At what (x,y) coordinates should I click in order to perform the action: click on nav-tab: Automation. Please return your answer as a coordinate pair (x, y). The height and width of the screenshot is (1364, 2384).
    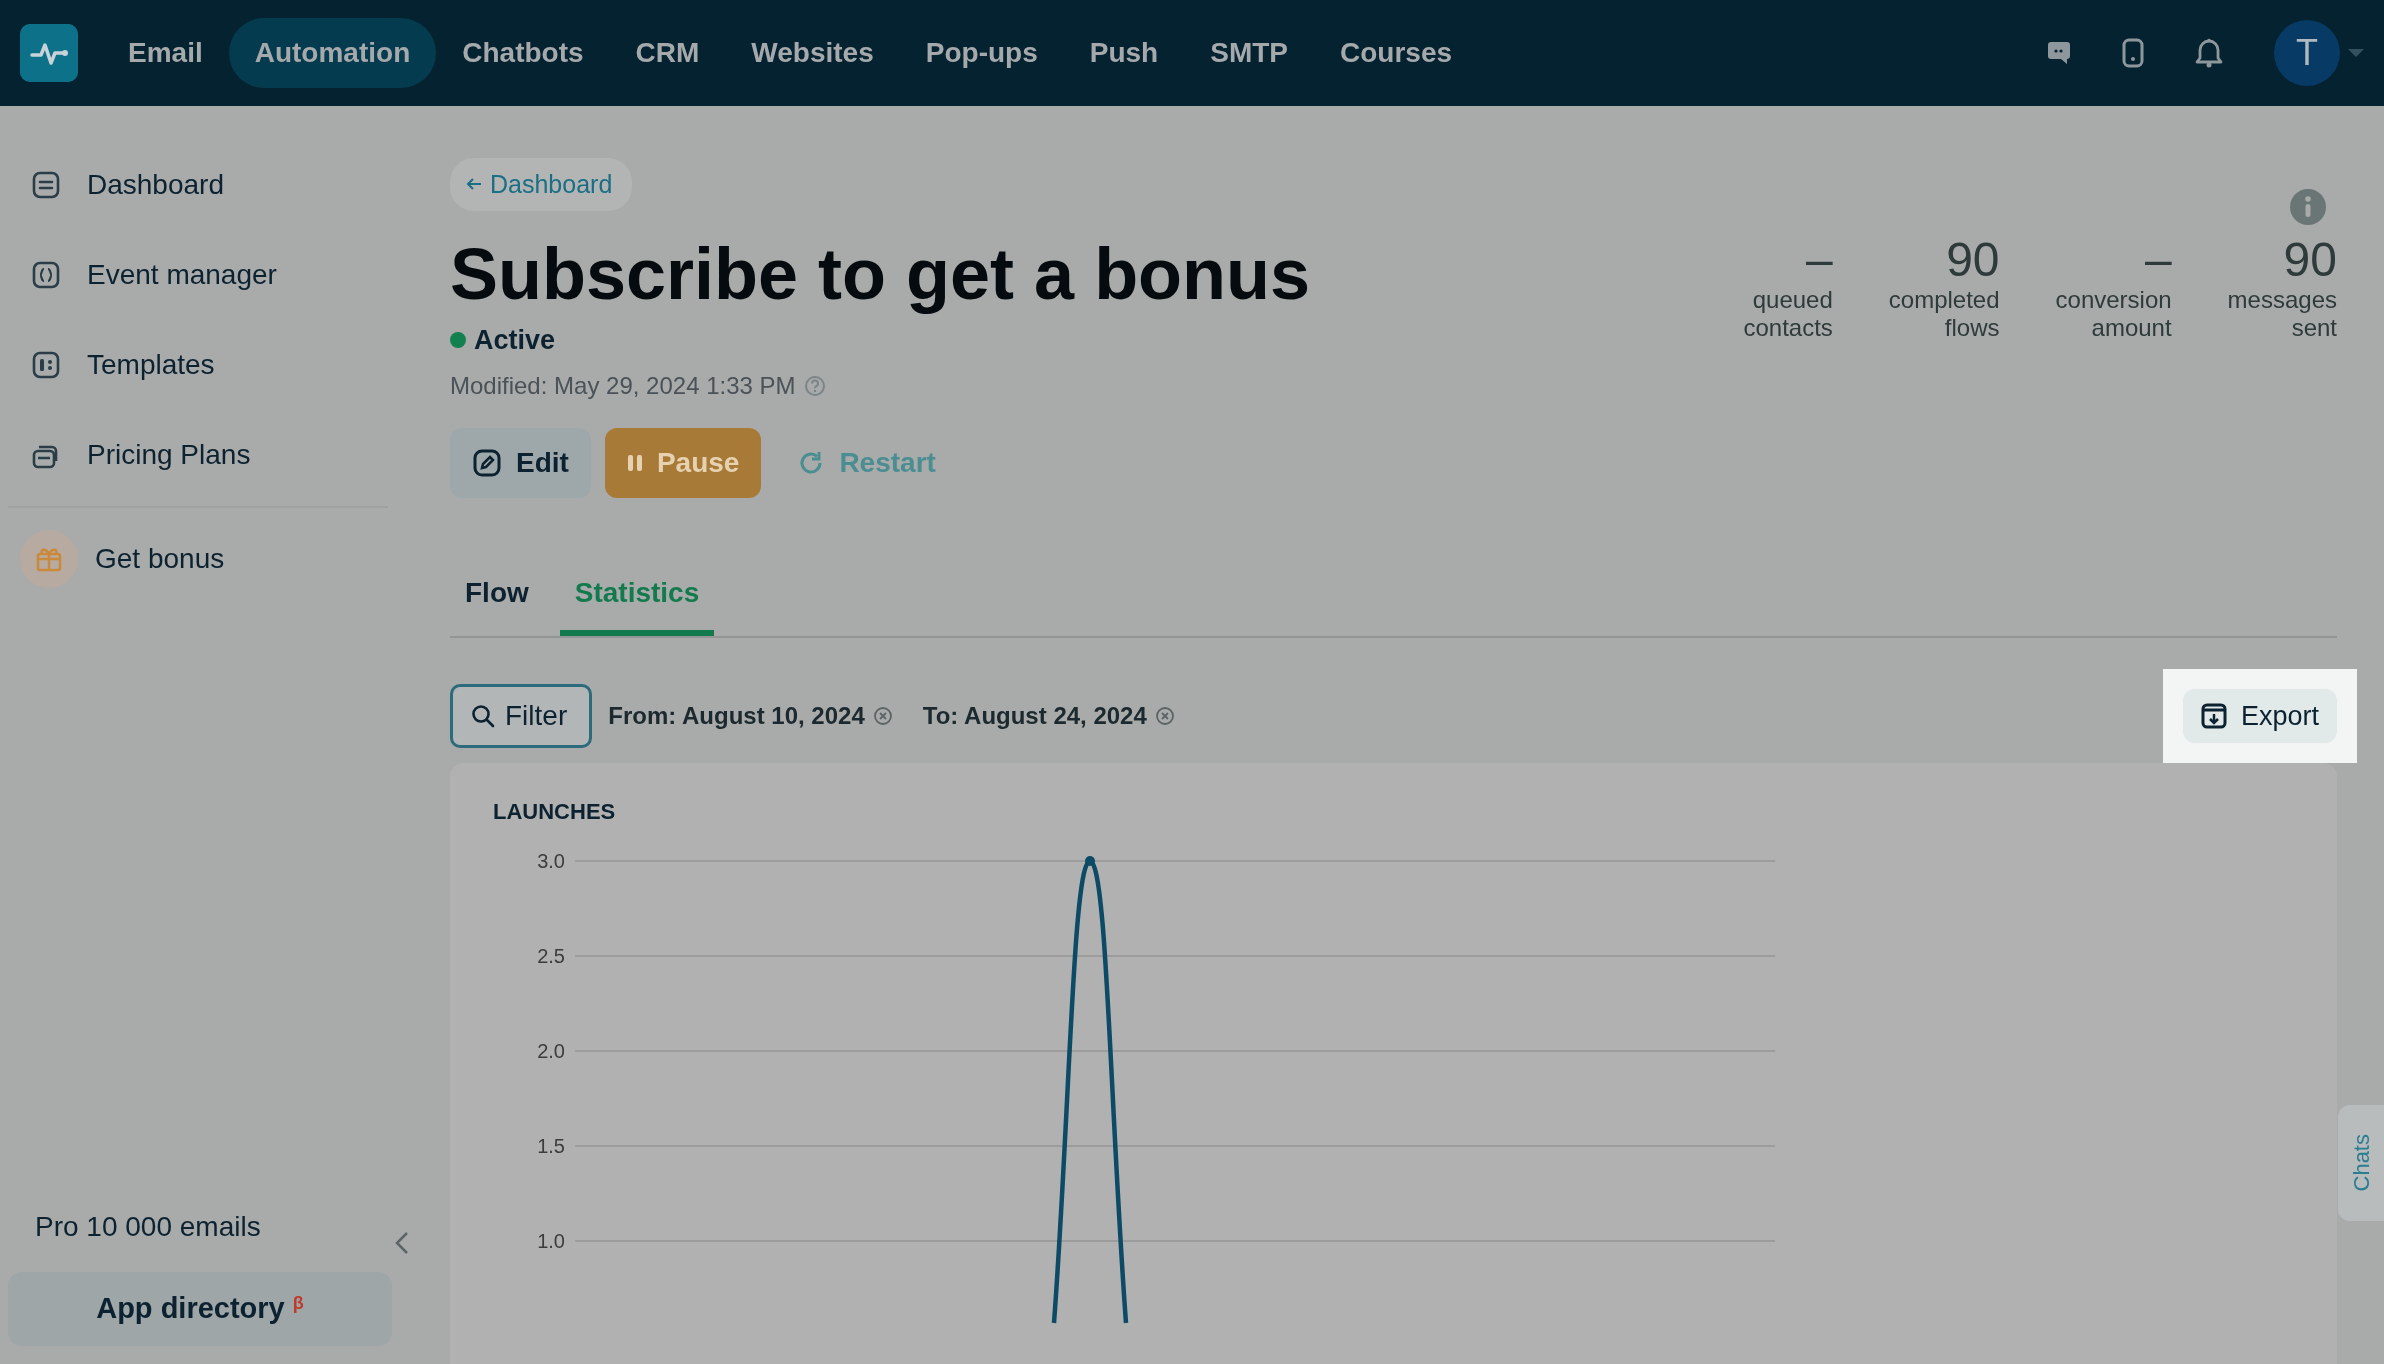
    Looking at the image, I should click on (332, 53).